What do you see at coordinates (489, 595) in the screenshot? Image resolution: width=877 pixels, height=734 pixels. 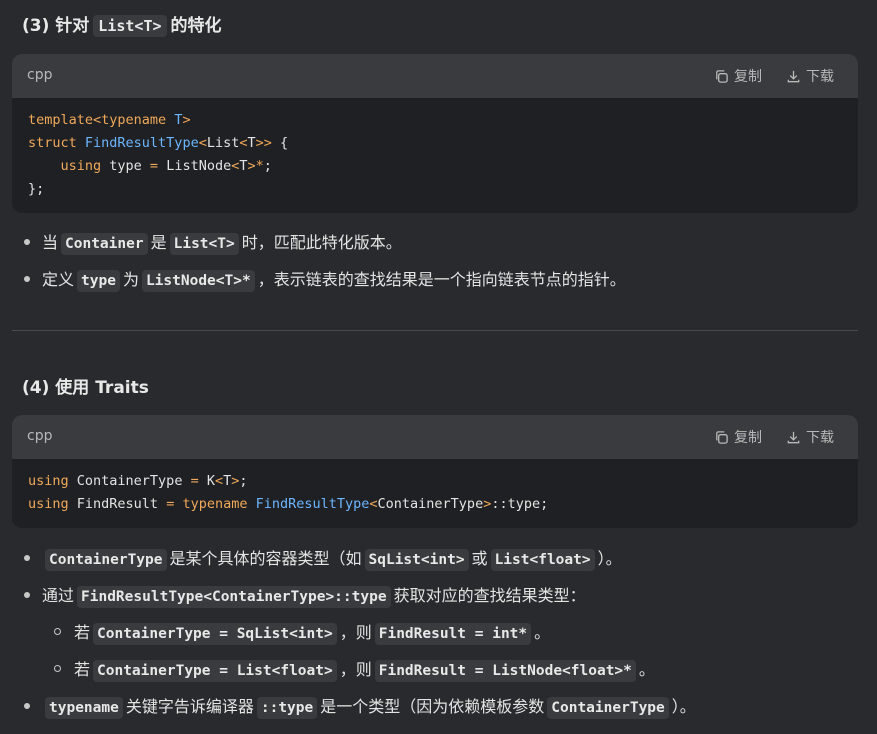 I see `list-text: 获取对应的查找结果类型：` at bounding box center [489, 595].